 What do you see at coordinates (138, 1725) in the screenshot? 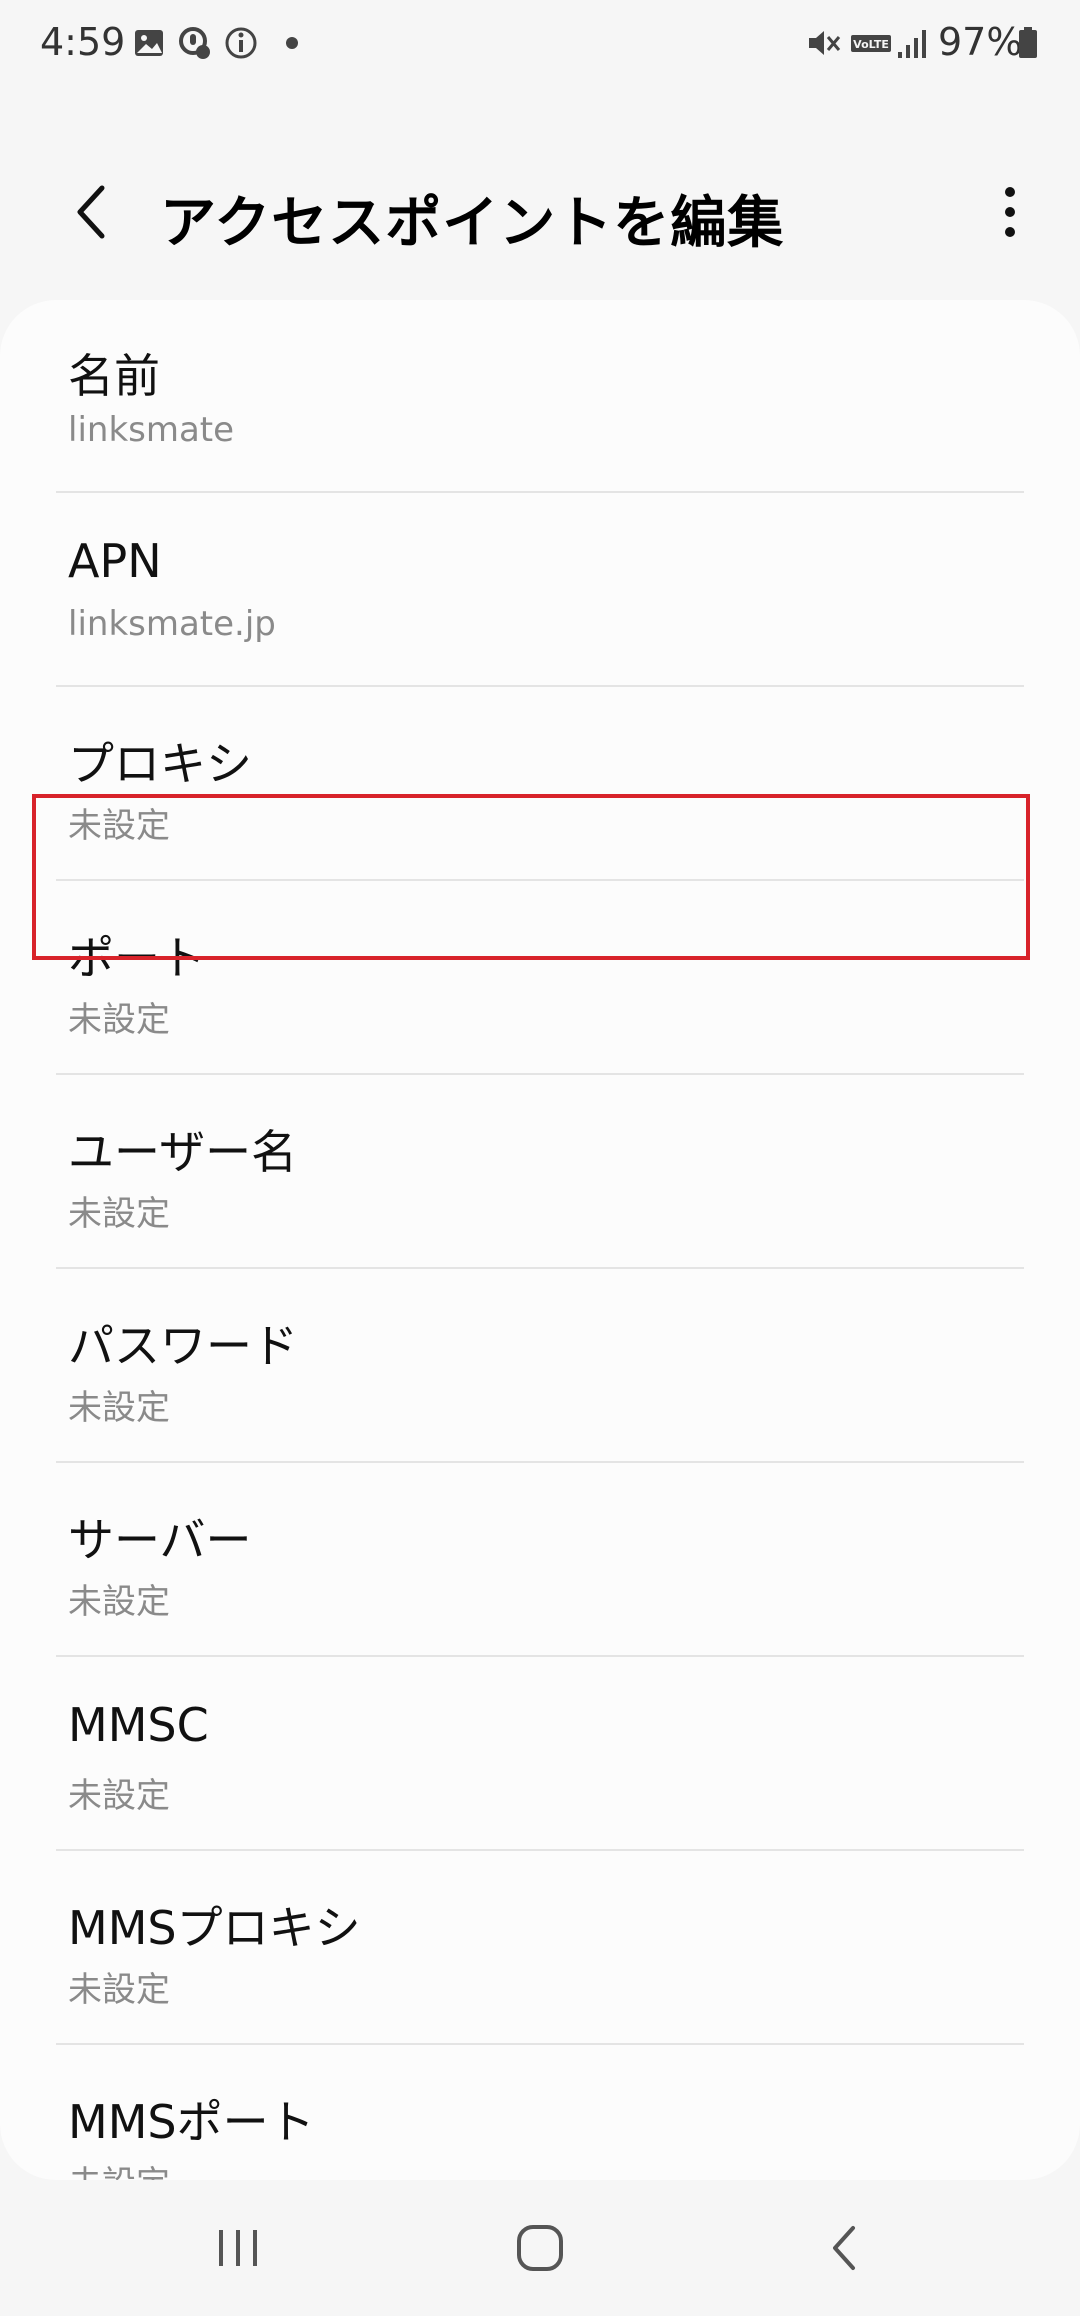
I see `setting-title: MMSC` at bounding box center [138, 1725].